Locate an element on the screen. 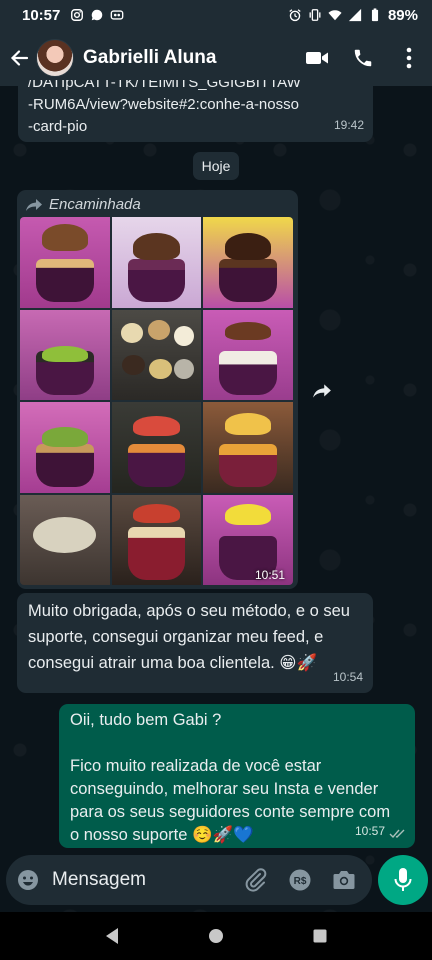  instagram-icon is located at coordinates (77, 15).